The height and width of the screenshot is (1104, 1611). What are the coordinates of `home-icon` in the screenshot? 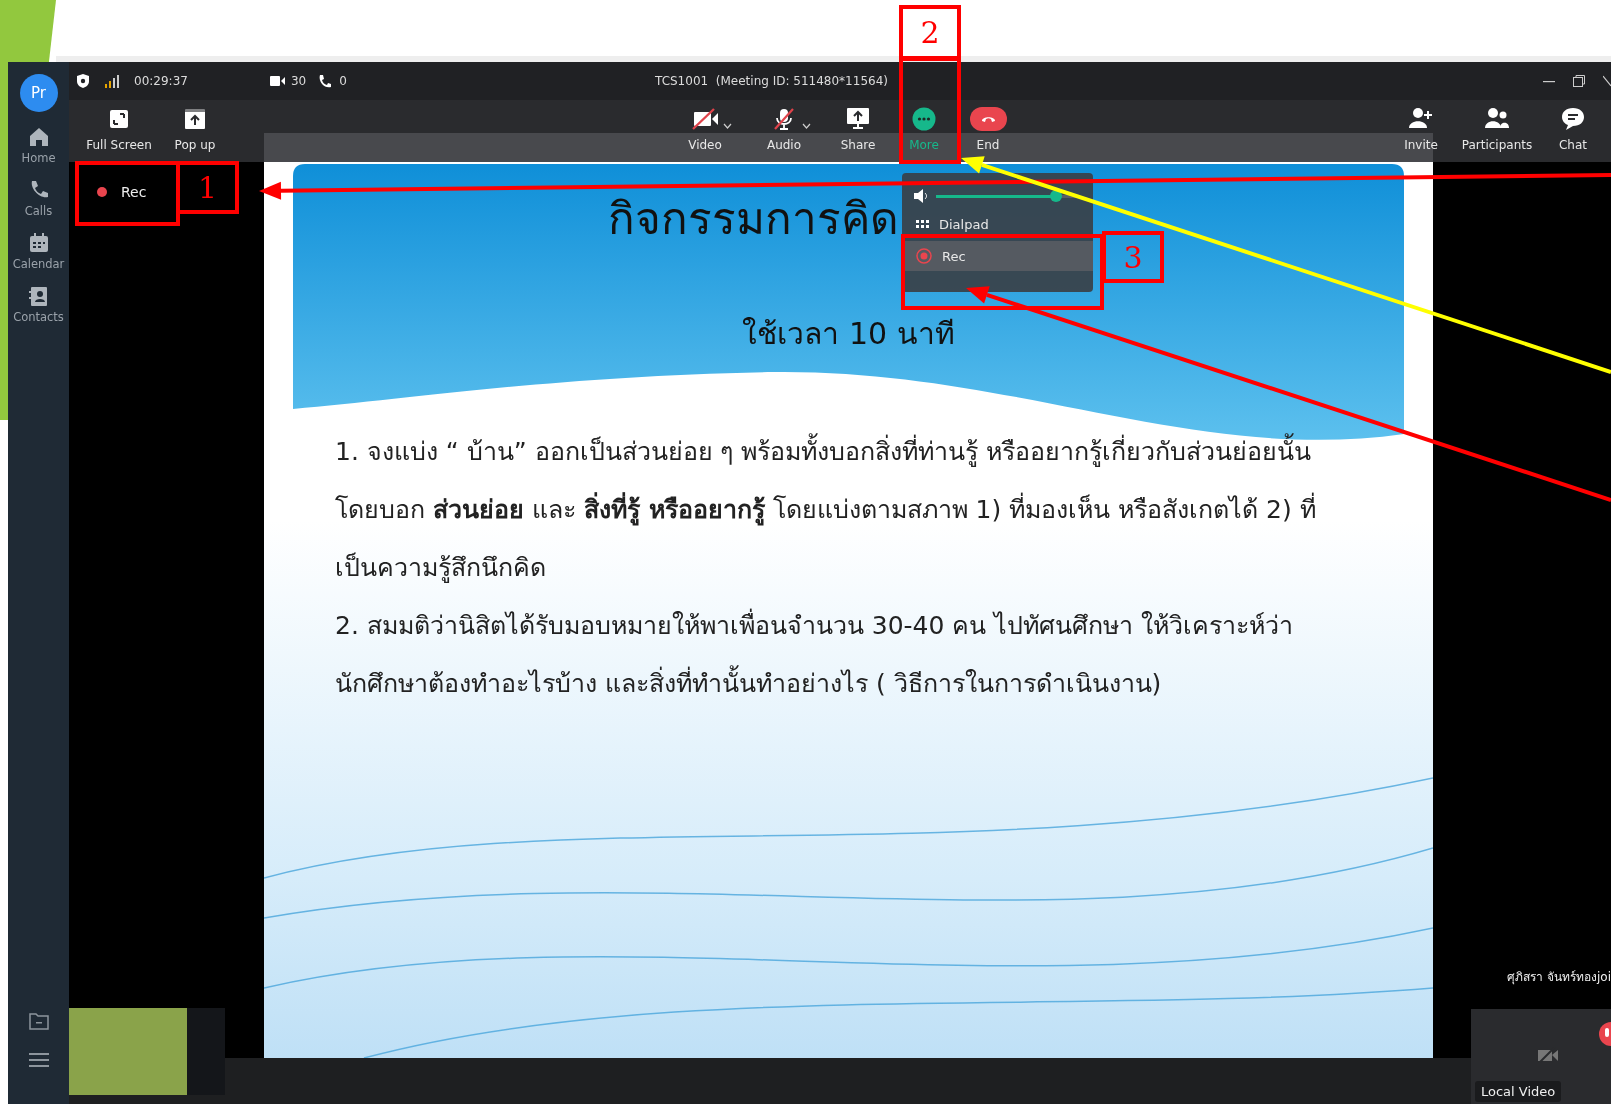 It's located at (38, 137).